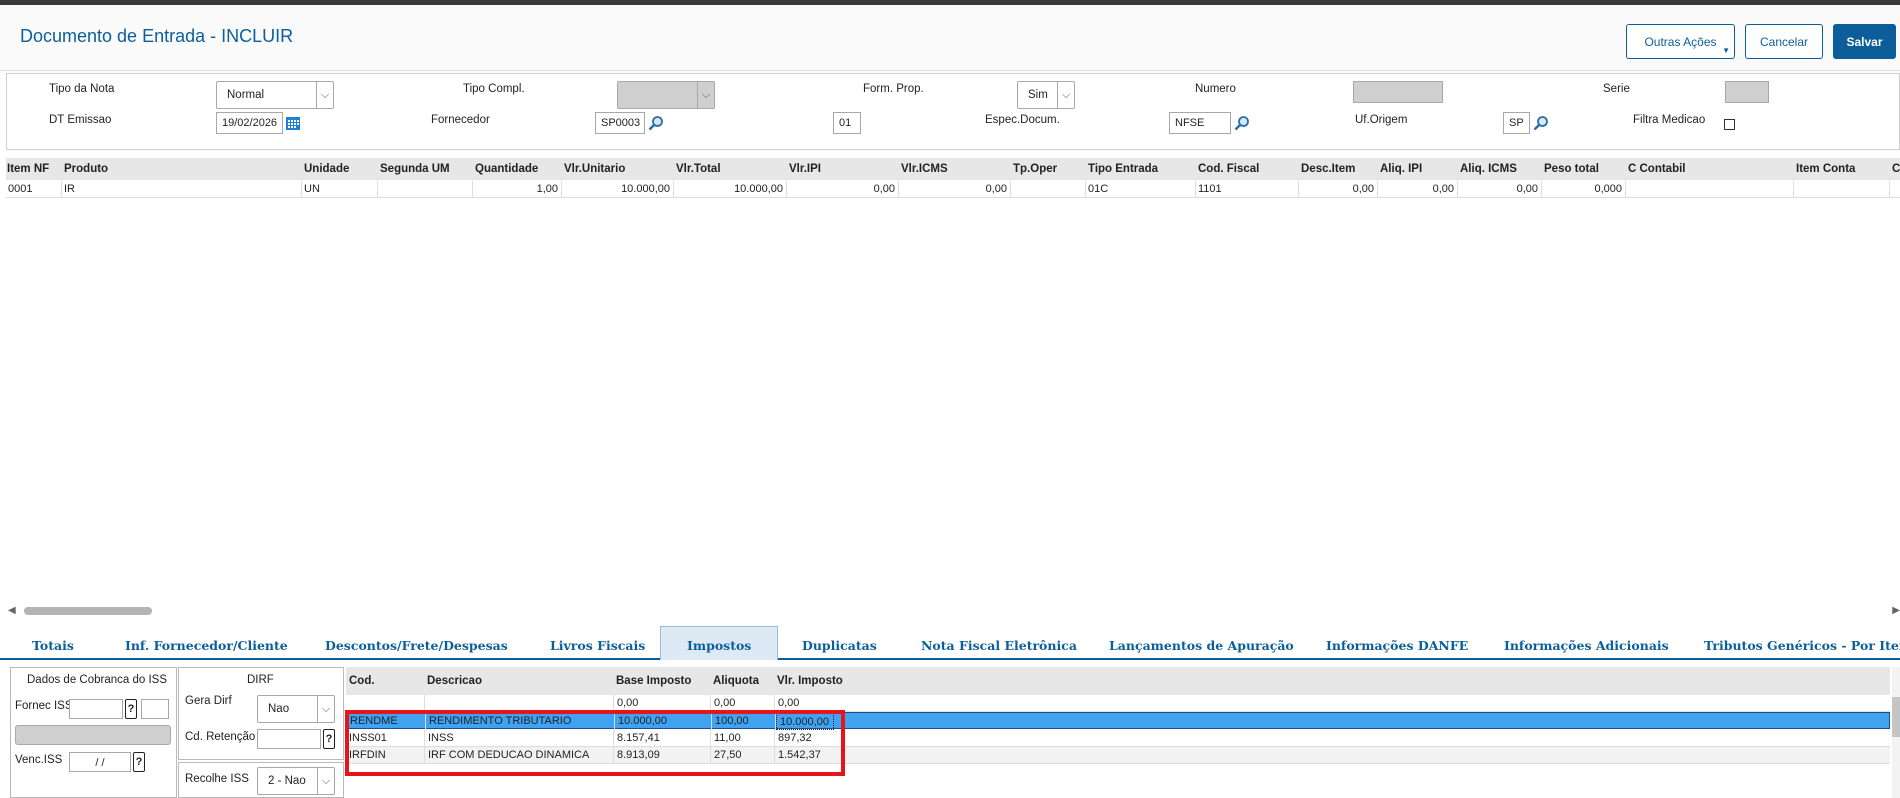 The height and width of the screenshot is (798, 1900). Describe the element at coordinates (100, 762) in the screenshot. I see `venc-iss-input: / /` at that location.